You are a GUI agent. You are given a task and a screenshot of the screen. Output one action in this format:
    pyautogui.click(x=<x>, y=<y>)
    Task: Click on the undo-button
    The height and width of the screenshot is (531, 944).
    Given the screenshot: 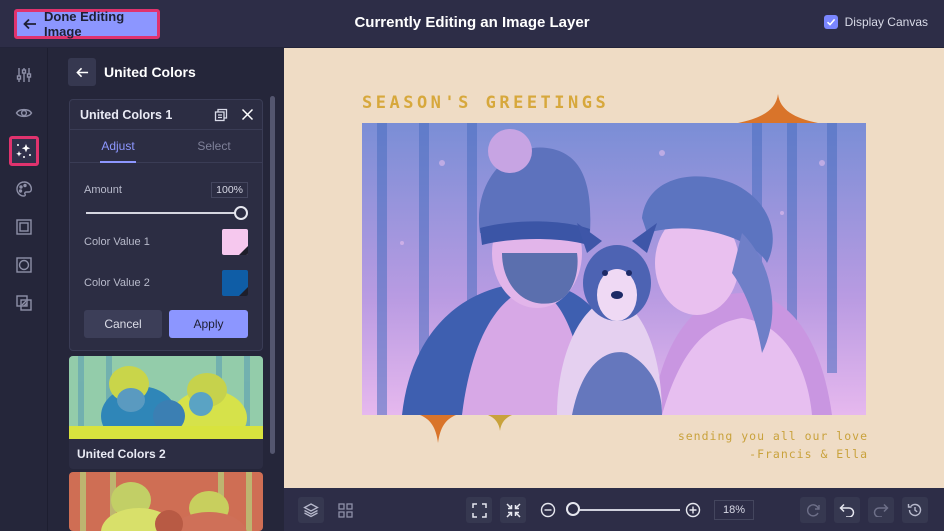 What is the action you would take?
    pyautogui.click(x=847, y=510)
    